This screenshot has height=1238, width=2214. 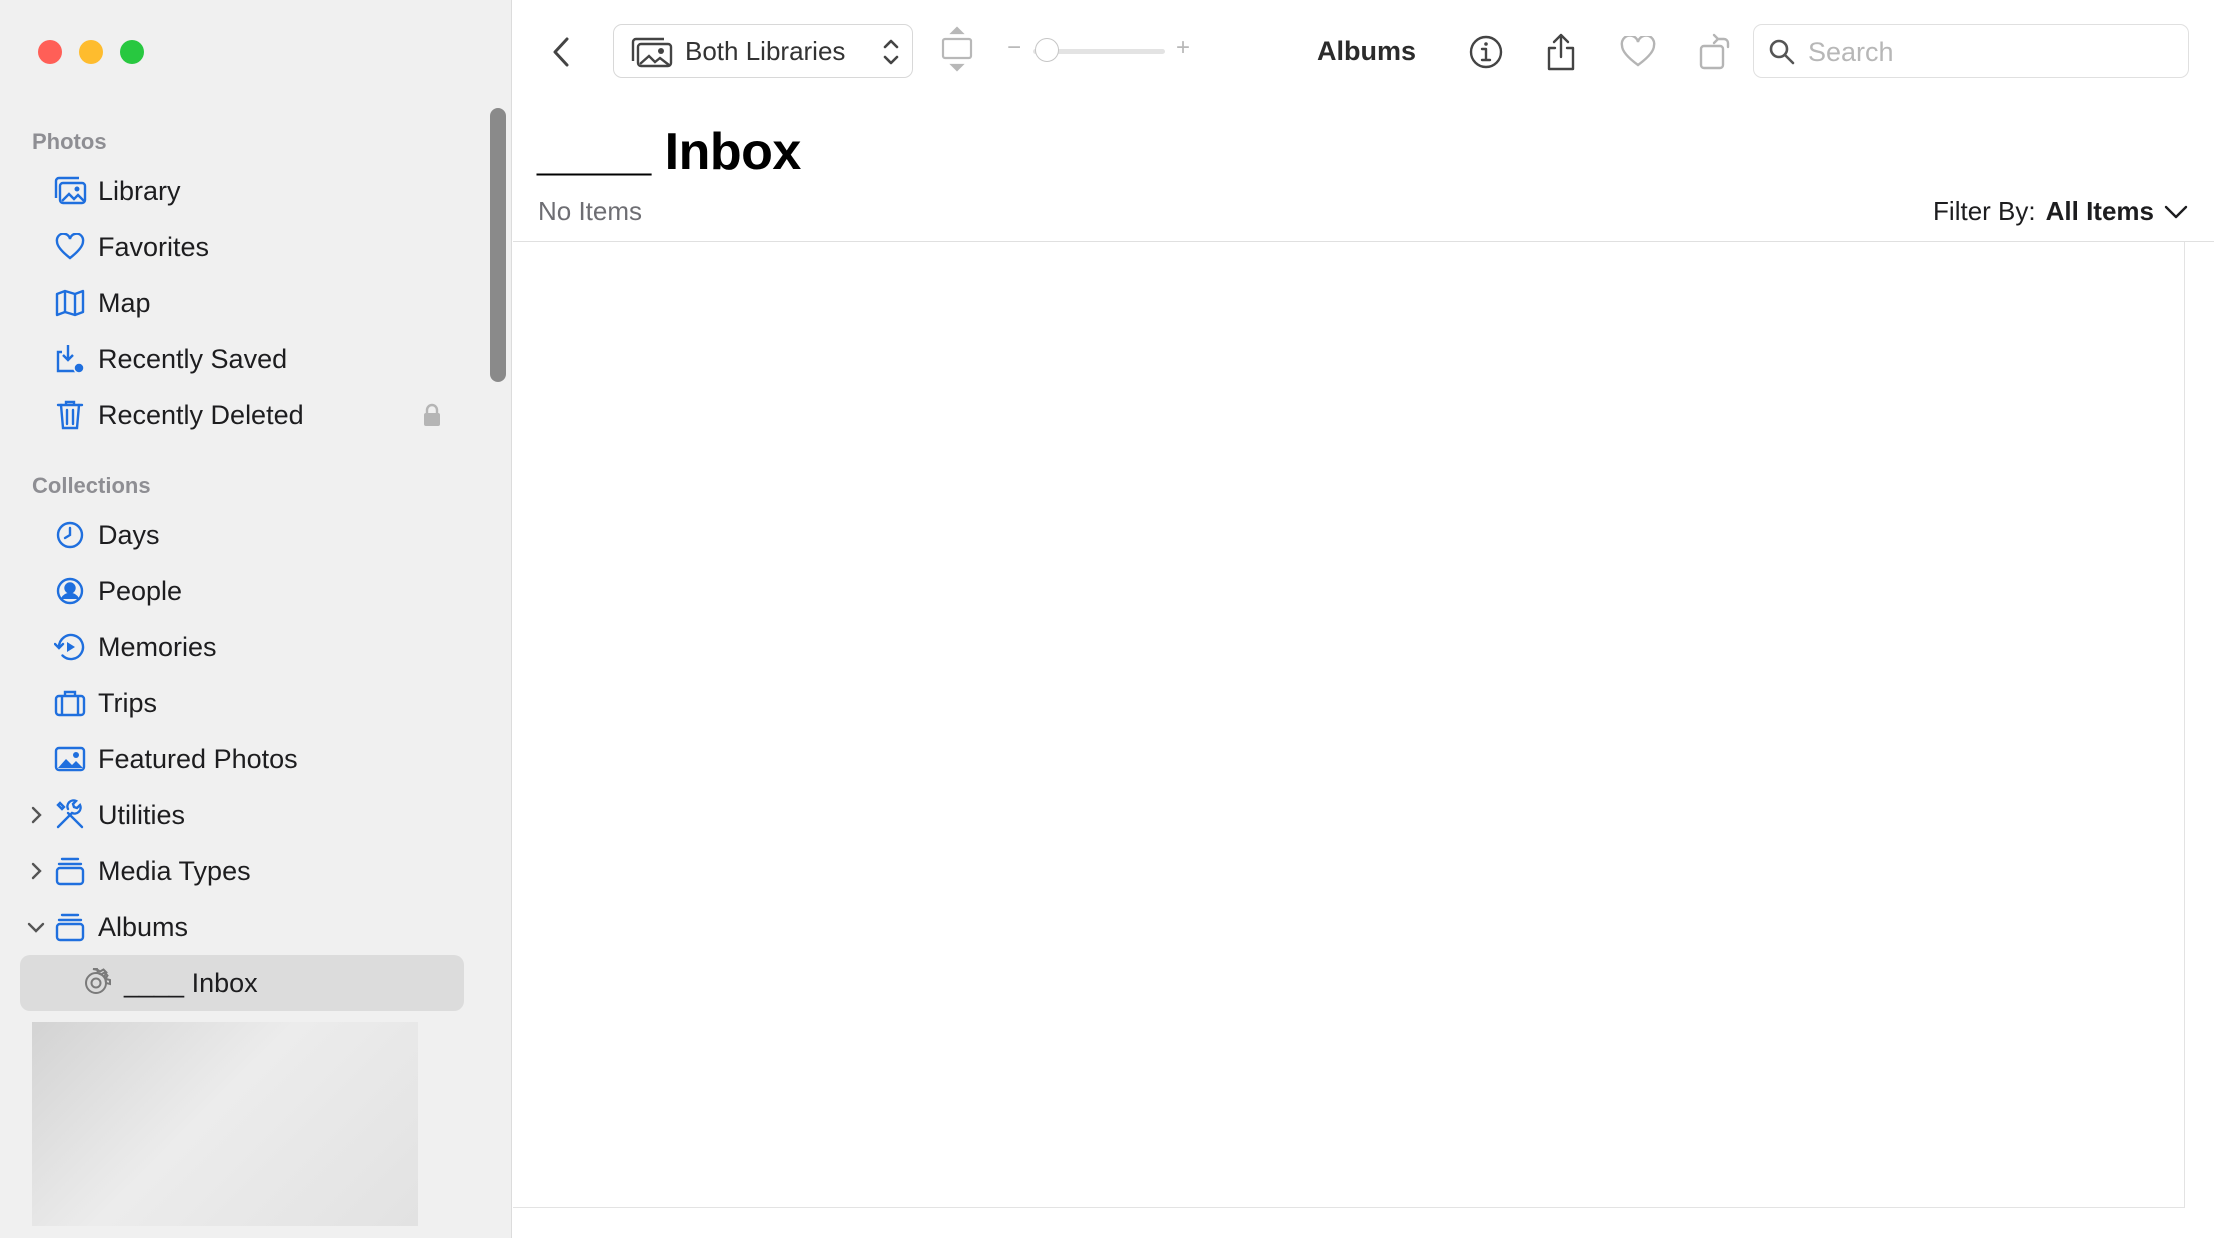 What do you see at coordinates (432, 417) in the screenshot?
I see `lock-icon` at bounding box center [432, 417].